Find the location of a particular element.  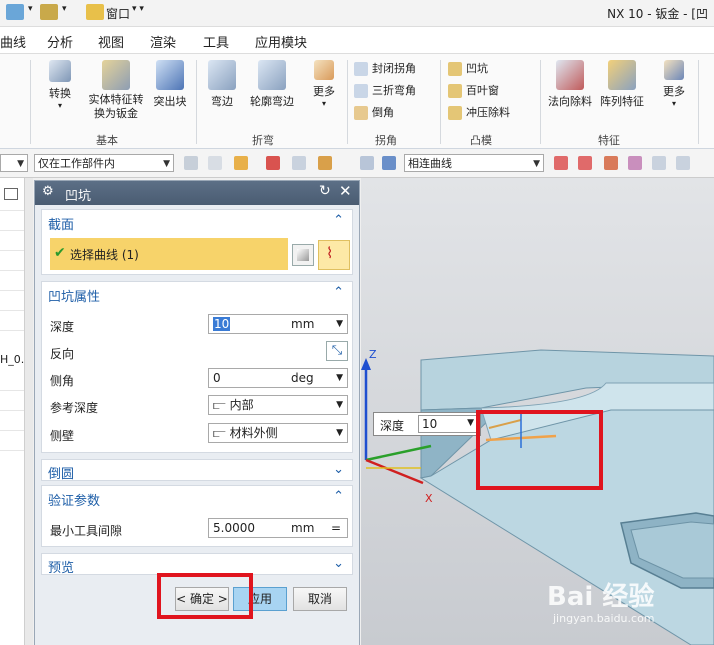

louver-button: 百叶窗 is located at coordinates (472, 91).